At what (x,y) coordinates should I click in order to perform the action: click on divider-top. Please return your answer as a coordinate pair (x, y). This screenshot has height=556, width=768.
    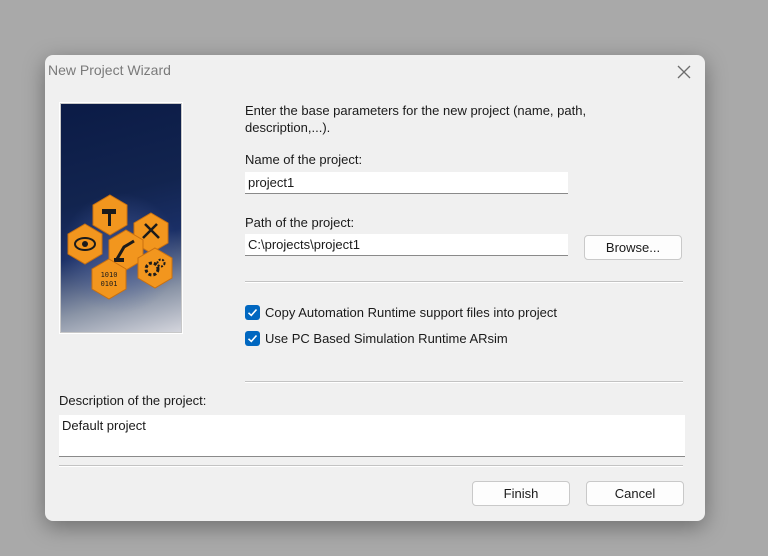
    Looking at the image, I should click on (464, 282).